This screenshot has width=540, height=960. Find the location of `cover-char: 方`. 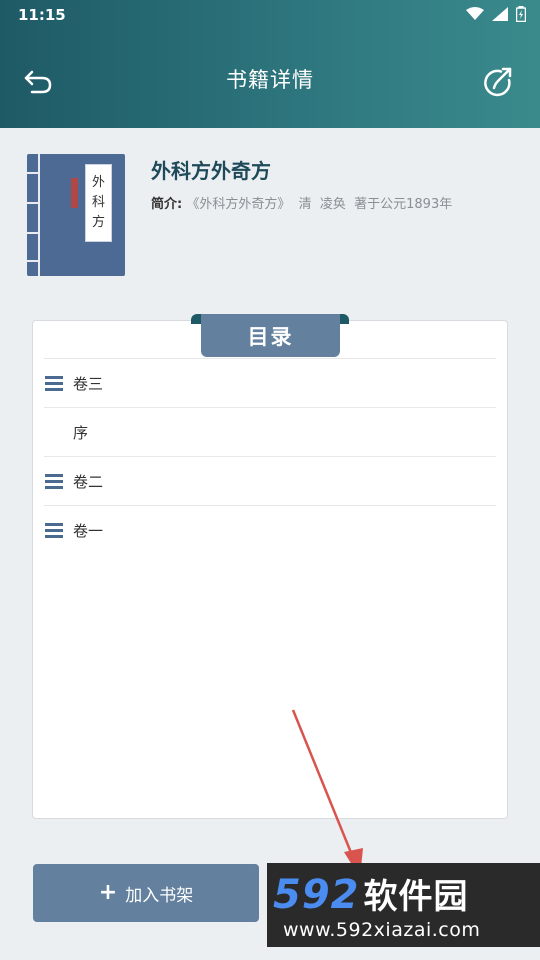

cover-char: 方 is located at coordinates (98, 222).